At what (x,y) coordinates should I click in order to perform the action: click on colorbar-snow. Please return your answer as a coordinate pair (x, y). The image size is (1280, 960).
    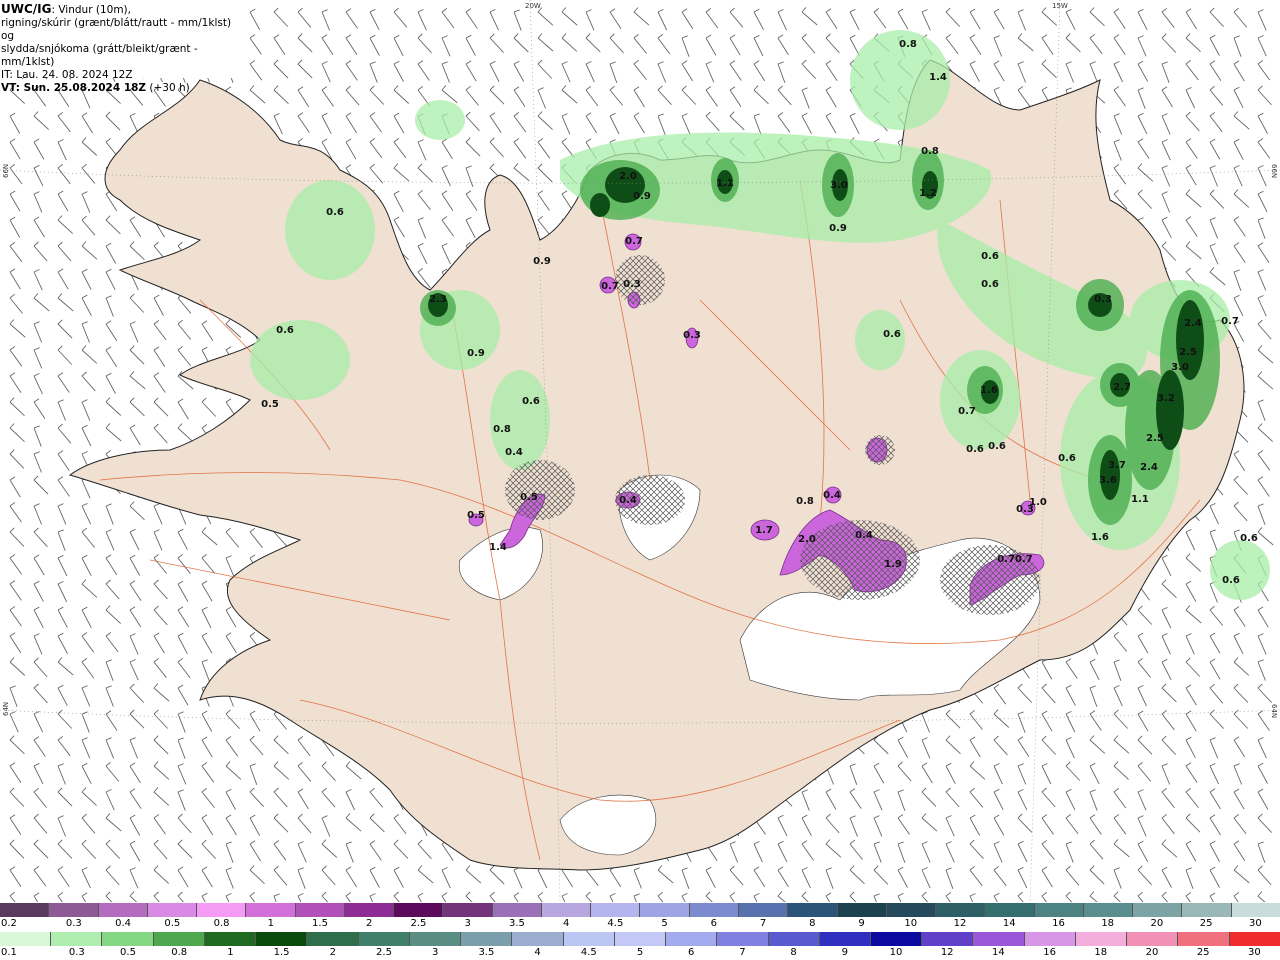
    Looking at the image, I should click on (640, 910).